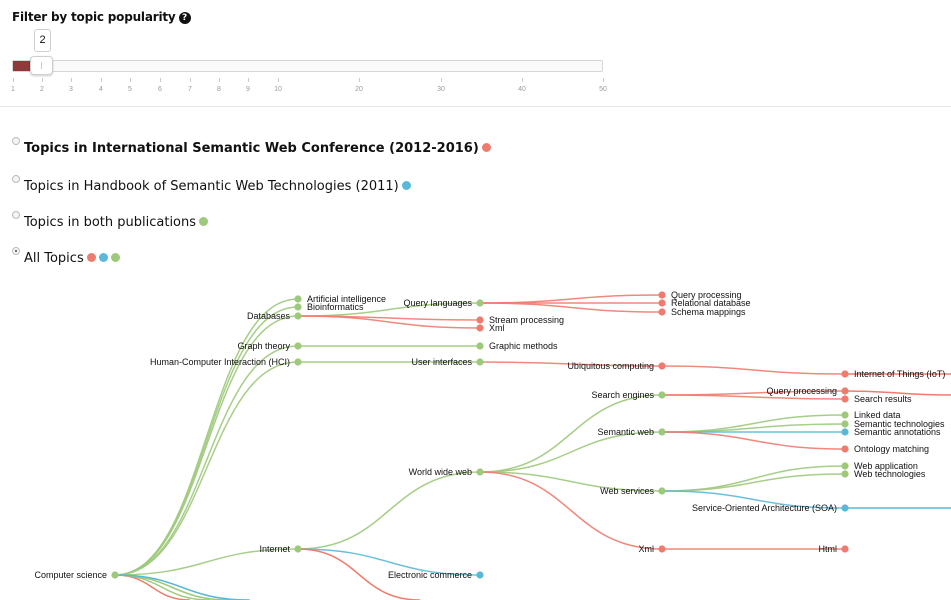 The height and width of the screenshot is (600, 951). Describe the element at coordinates (269, 316) in the screenshot. I see `tree-node-label: Databases` at that location.